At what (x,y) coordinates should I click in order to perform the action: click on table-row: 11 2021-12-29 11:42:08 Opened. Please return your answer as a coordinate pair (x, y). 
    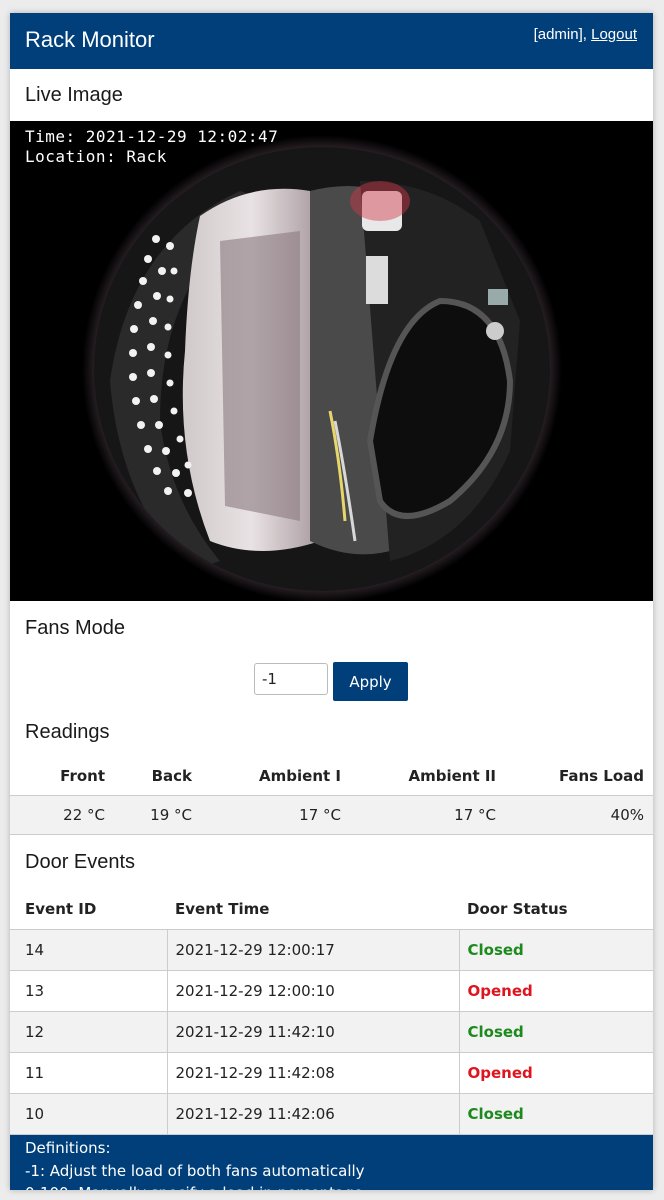
    Looking at the image, I should click on (331, 1073).